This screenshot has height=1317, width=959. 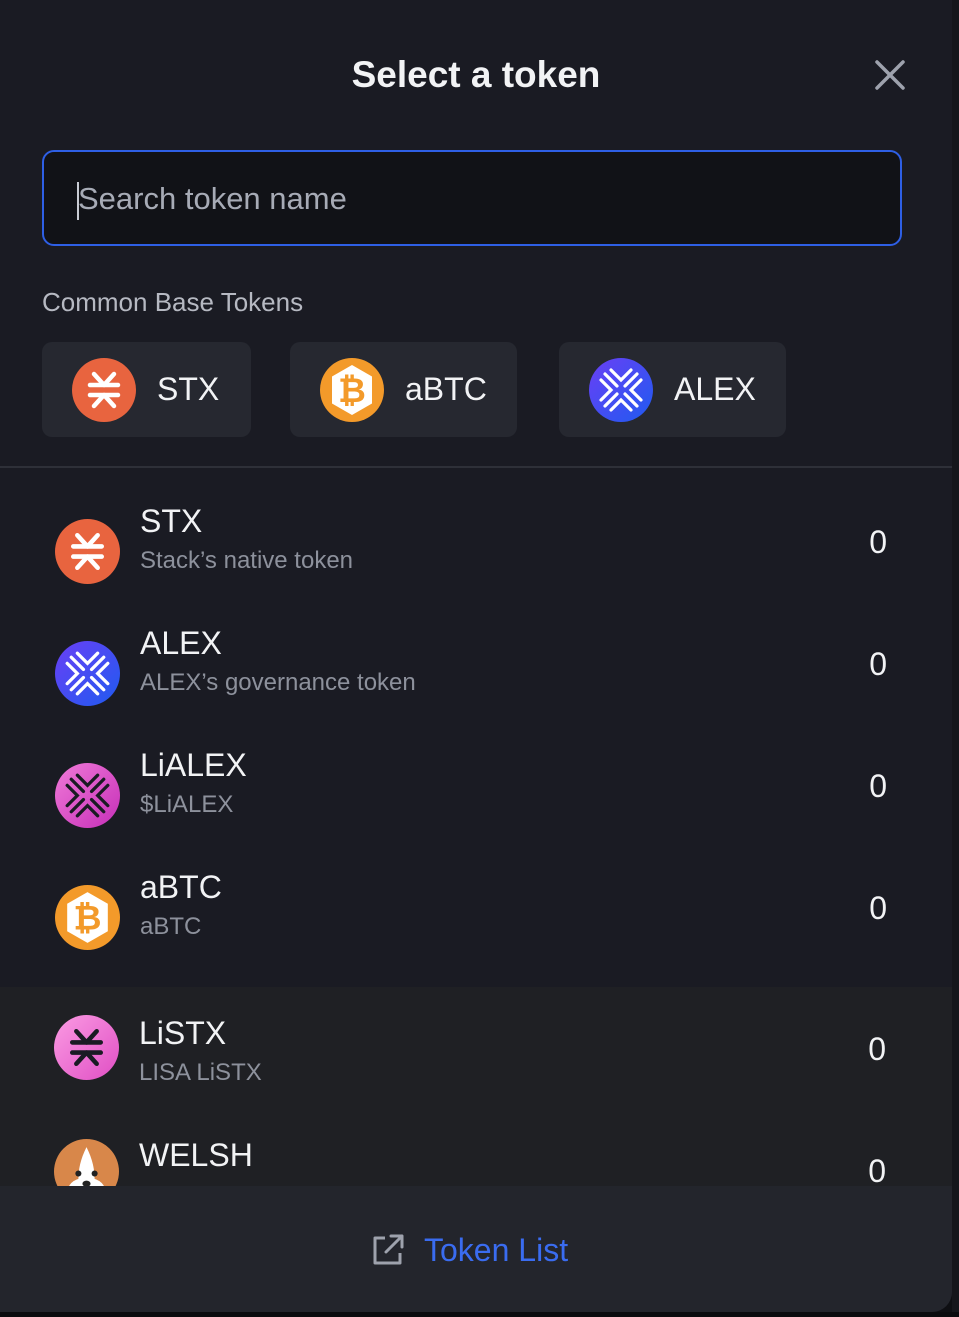 What do you see at coordinates (476, 557) in the screenshot?
I see `token-row-stx: STX Stack’s native token 0` at bounding box center [476, 557].